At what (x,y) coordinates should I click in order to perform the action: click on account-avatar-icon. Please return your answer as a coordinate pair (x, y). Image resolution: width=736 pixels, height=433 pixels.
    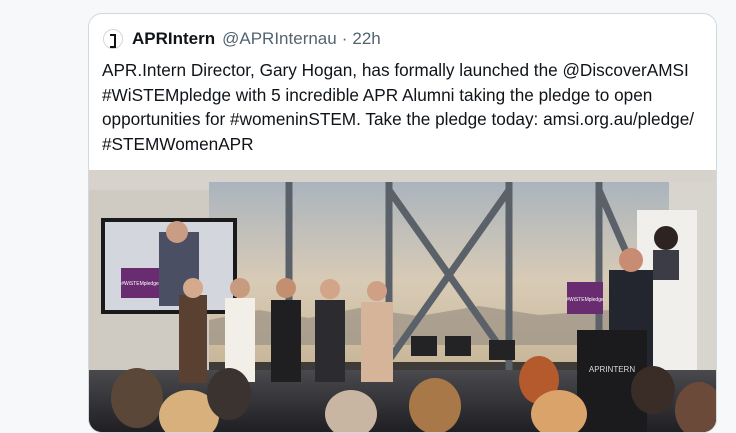
    Looking at the image, I should click on (113, 39).